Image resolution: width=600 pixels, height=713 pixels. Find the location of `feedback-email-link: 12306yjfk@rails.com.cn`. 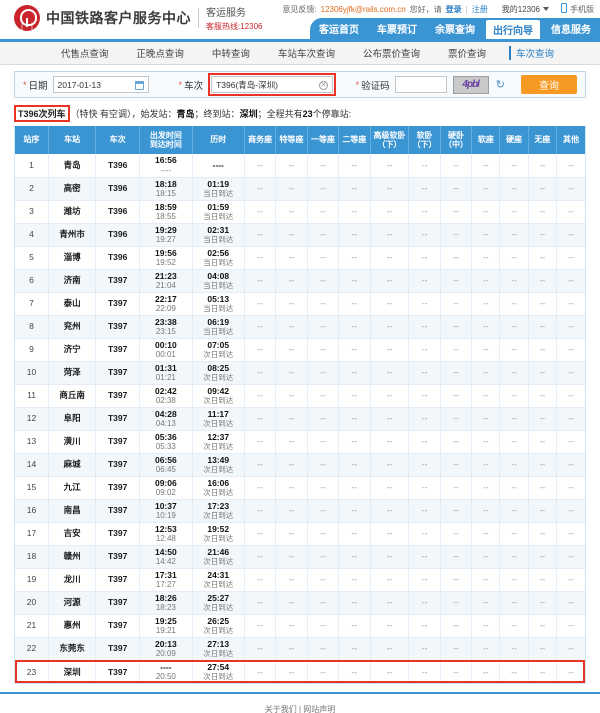

feedback-email-link: 12306yjfk@rails.com.cn is located at coordinates (363, 9).